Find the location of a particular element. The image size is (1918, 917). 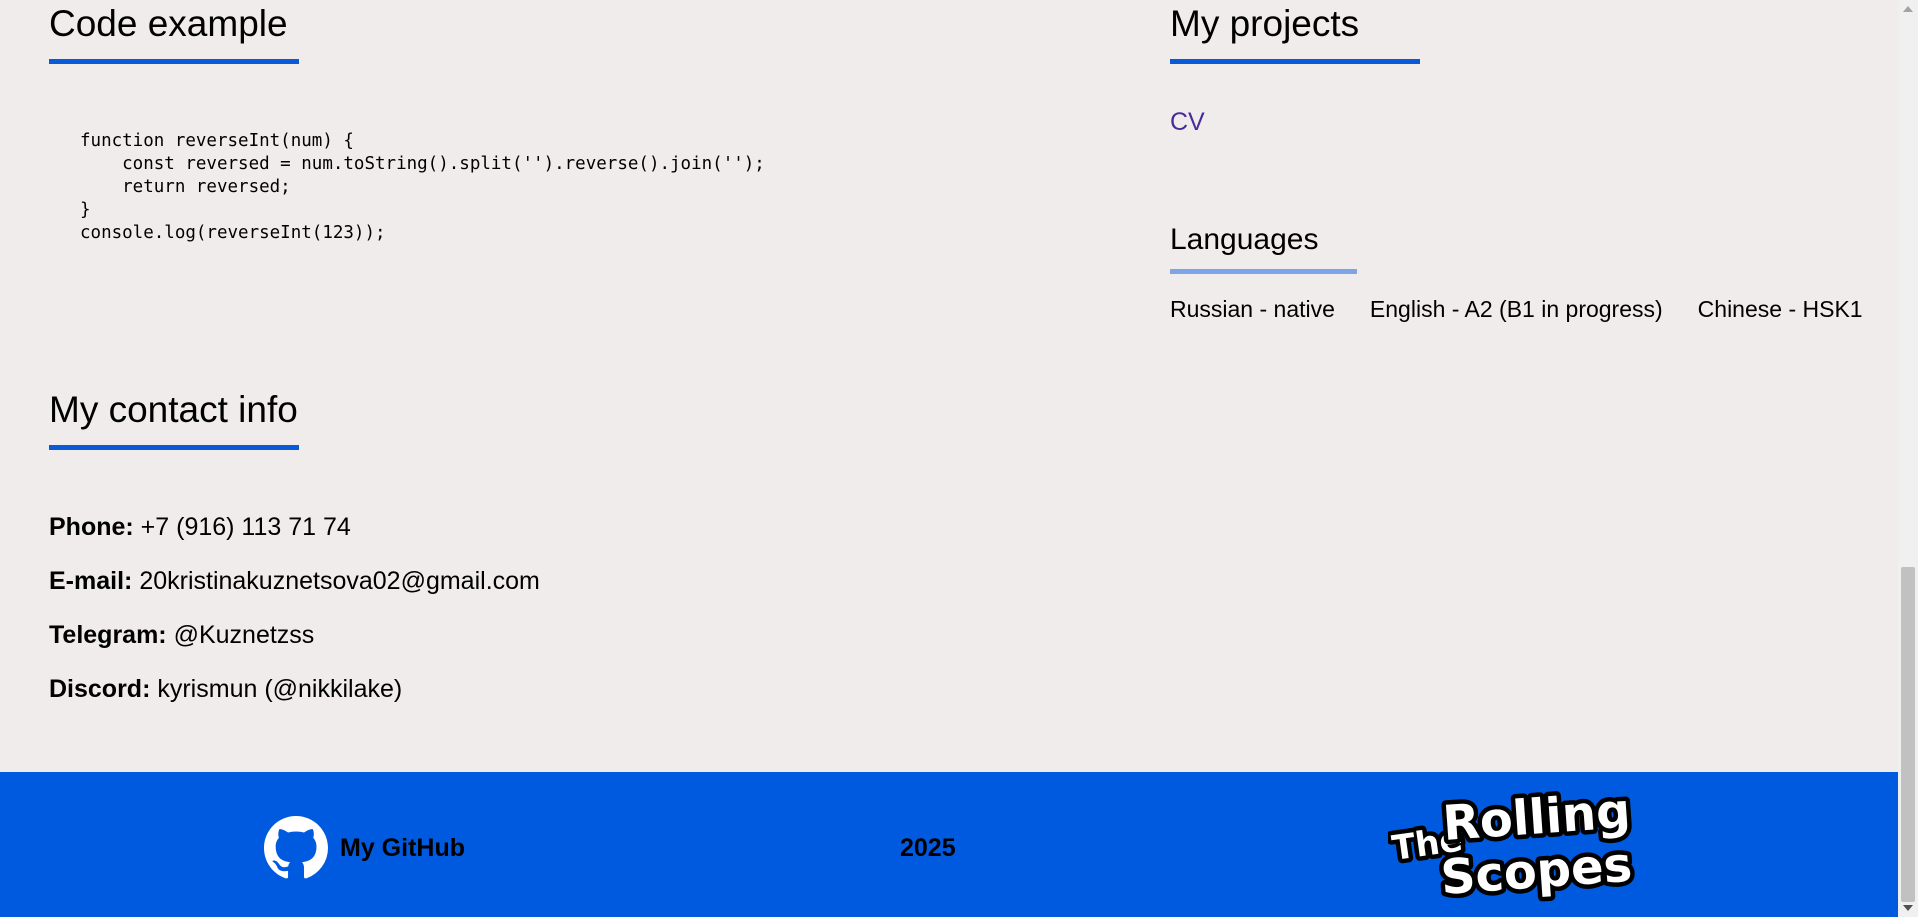

project-link-cv: CV is located at coordinates (1187, 122).